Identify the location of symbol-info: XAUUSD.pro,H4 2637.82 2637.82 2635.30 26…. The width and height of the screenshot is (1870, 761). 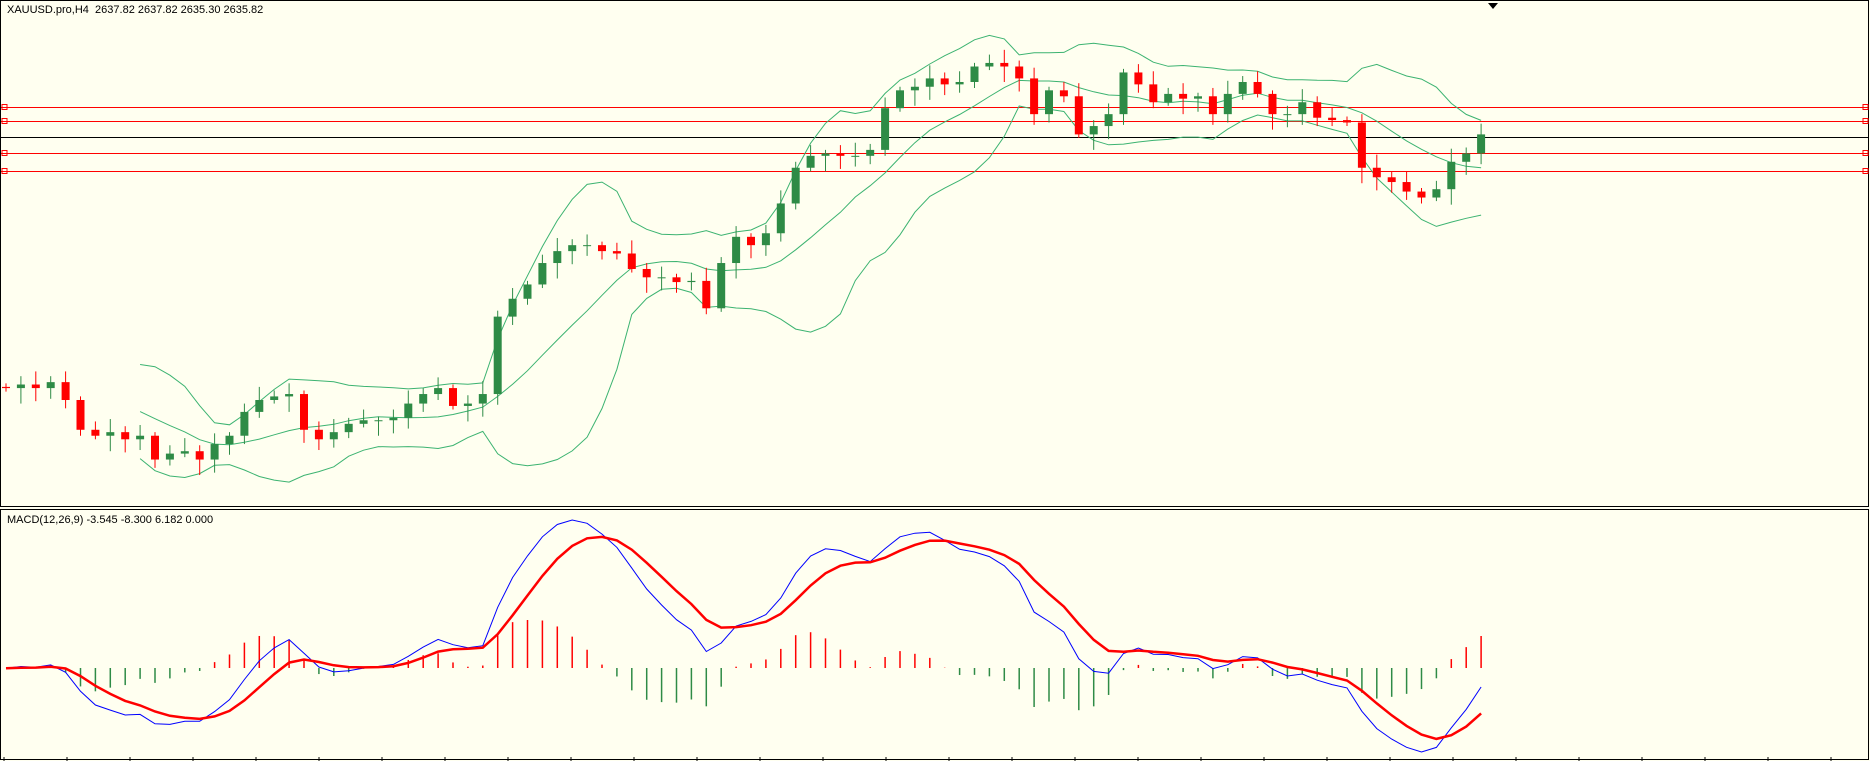
(135, 10).